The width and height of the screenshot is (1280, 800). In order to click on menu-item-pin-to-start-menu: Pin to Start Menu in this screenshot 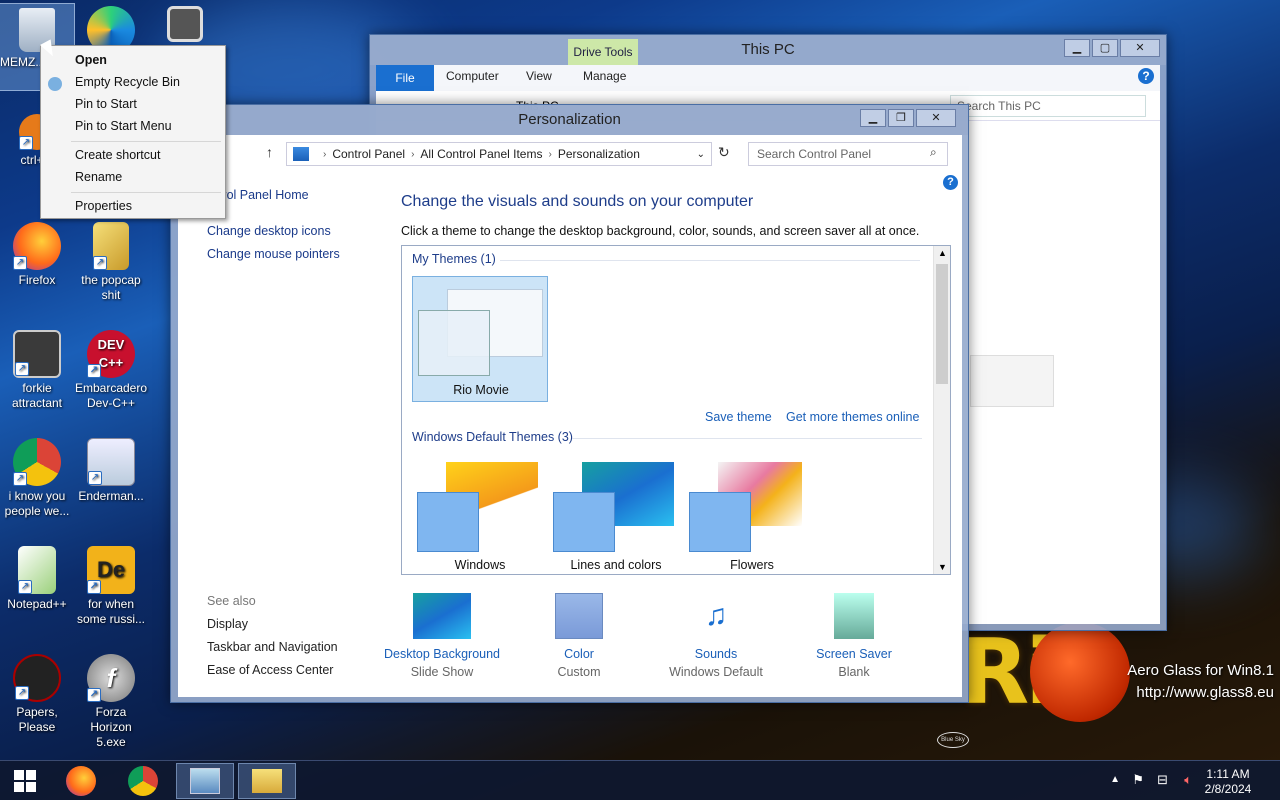, I will do `click(123, 126)`.